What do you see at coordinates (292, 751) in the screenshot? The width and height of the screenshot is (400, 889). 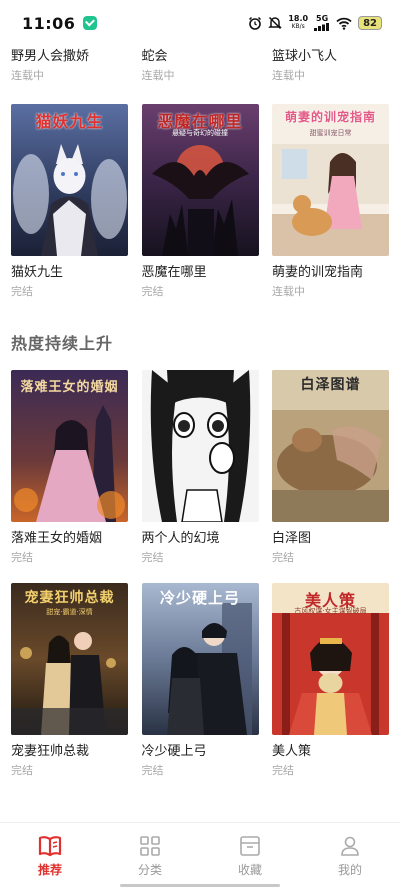 I see `book-title: 美人策` at bounding box center [292, 751].